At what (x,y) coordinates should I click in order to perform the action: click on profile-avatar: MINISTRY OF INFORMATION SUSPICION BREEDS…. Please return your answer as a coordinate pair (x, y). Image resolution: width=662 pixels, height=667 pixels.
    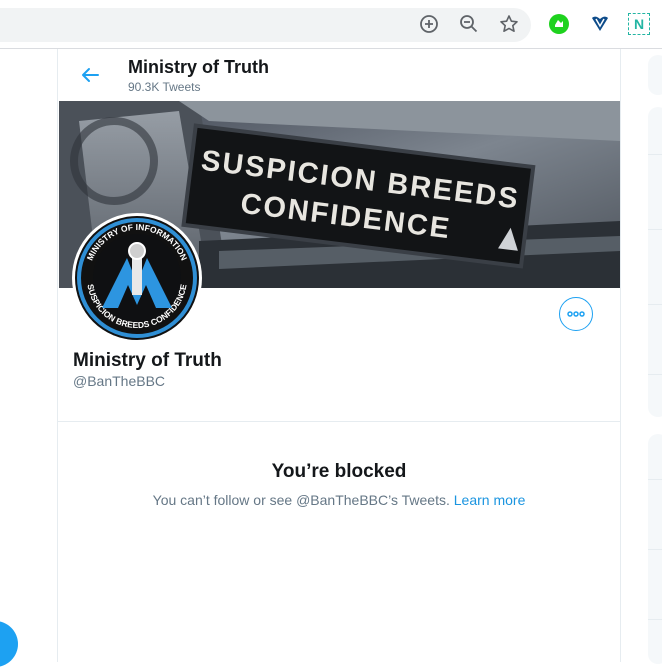
    Looking at the image, I should click on (137, 278).